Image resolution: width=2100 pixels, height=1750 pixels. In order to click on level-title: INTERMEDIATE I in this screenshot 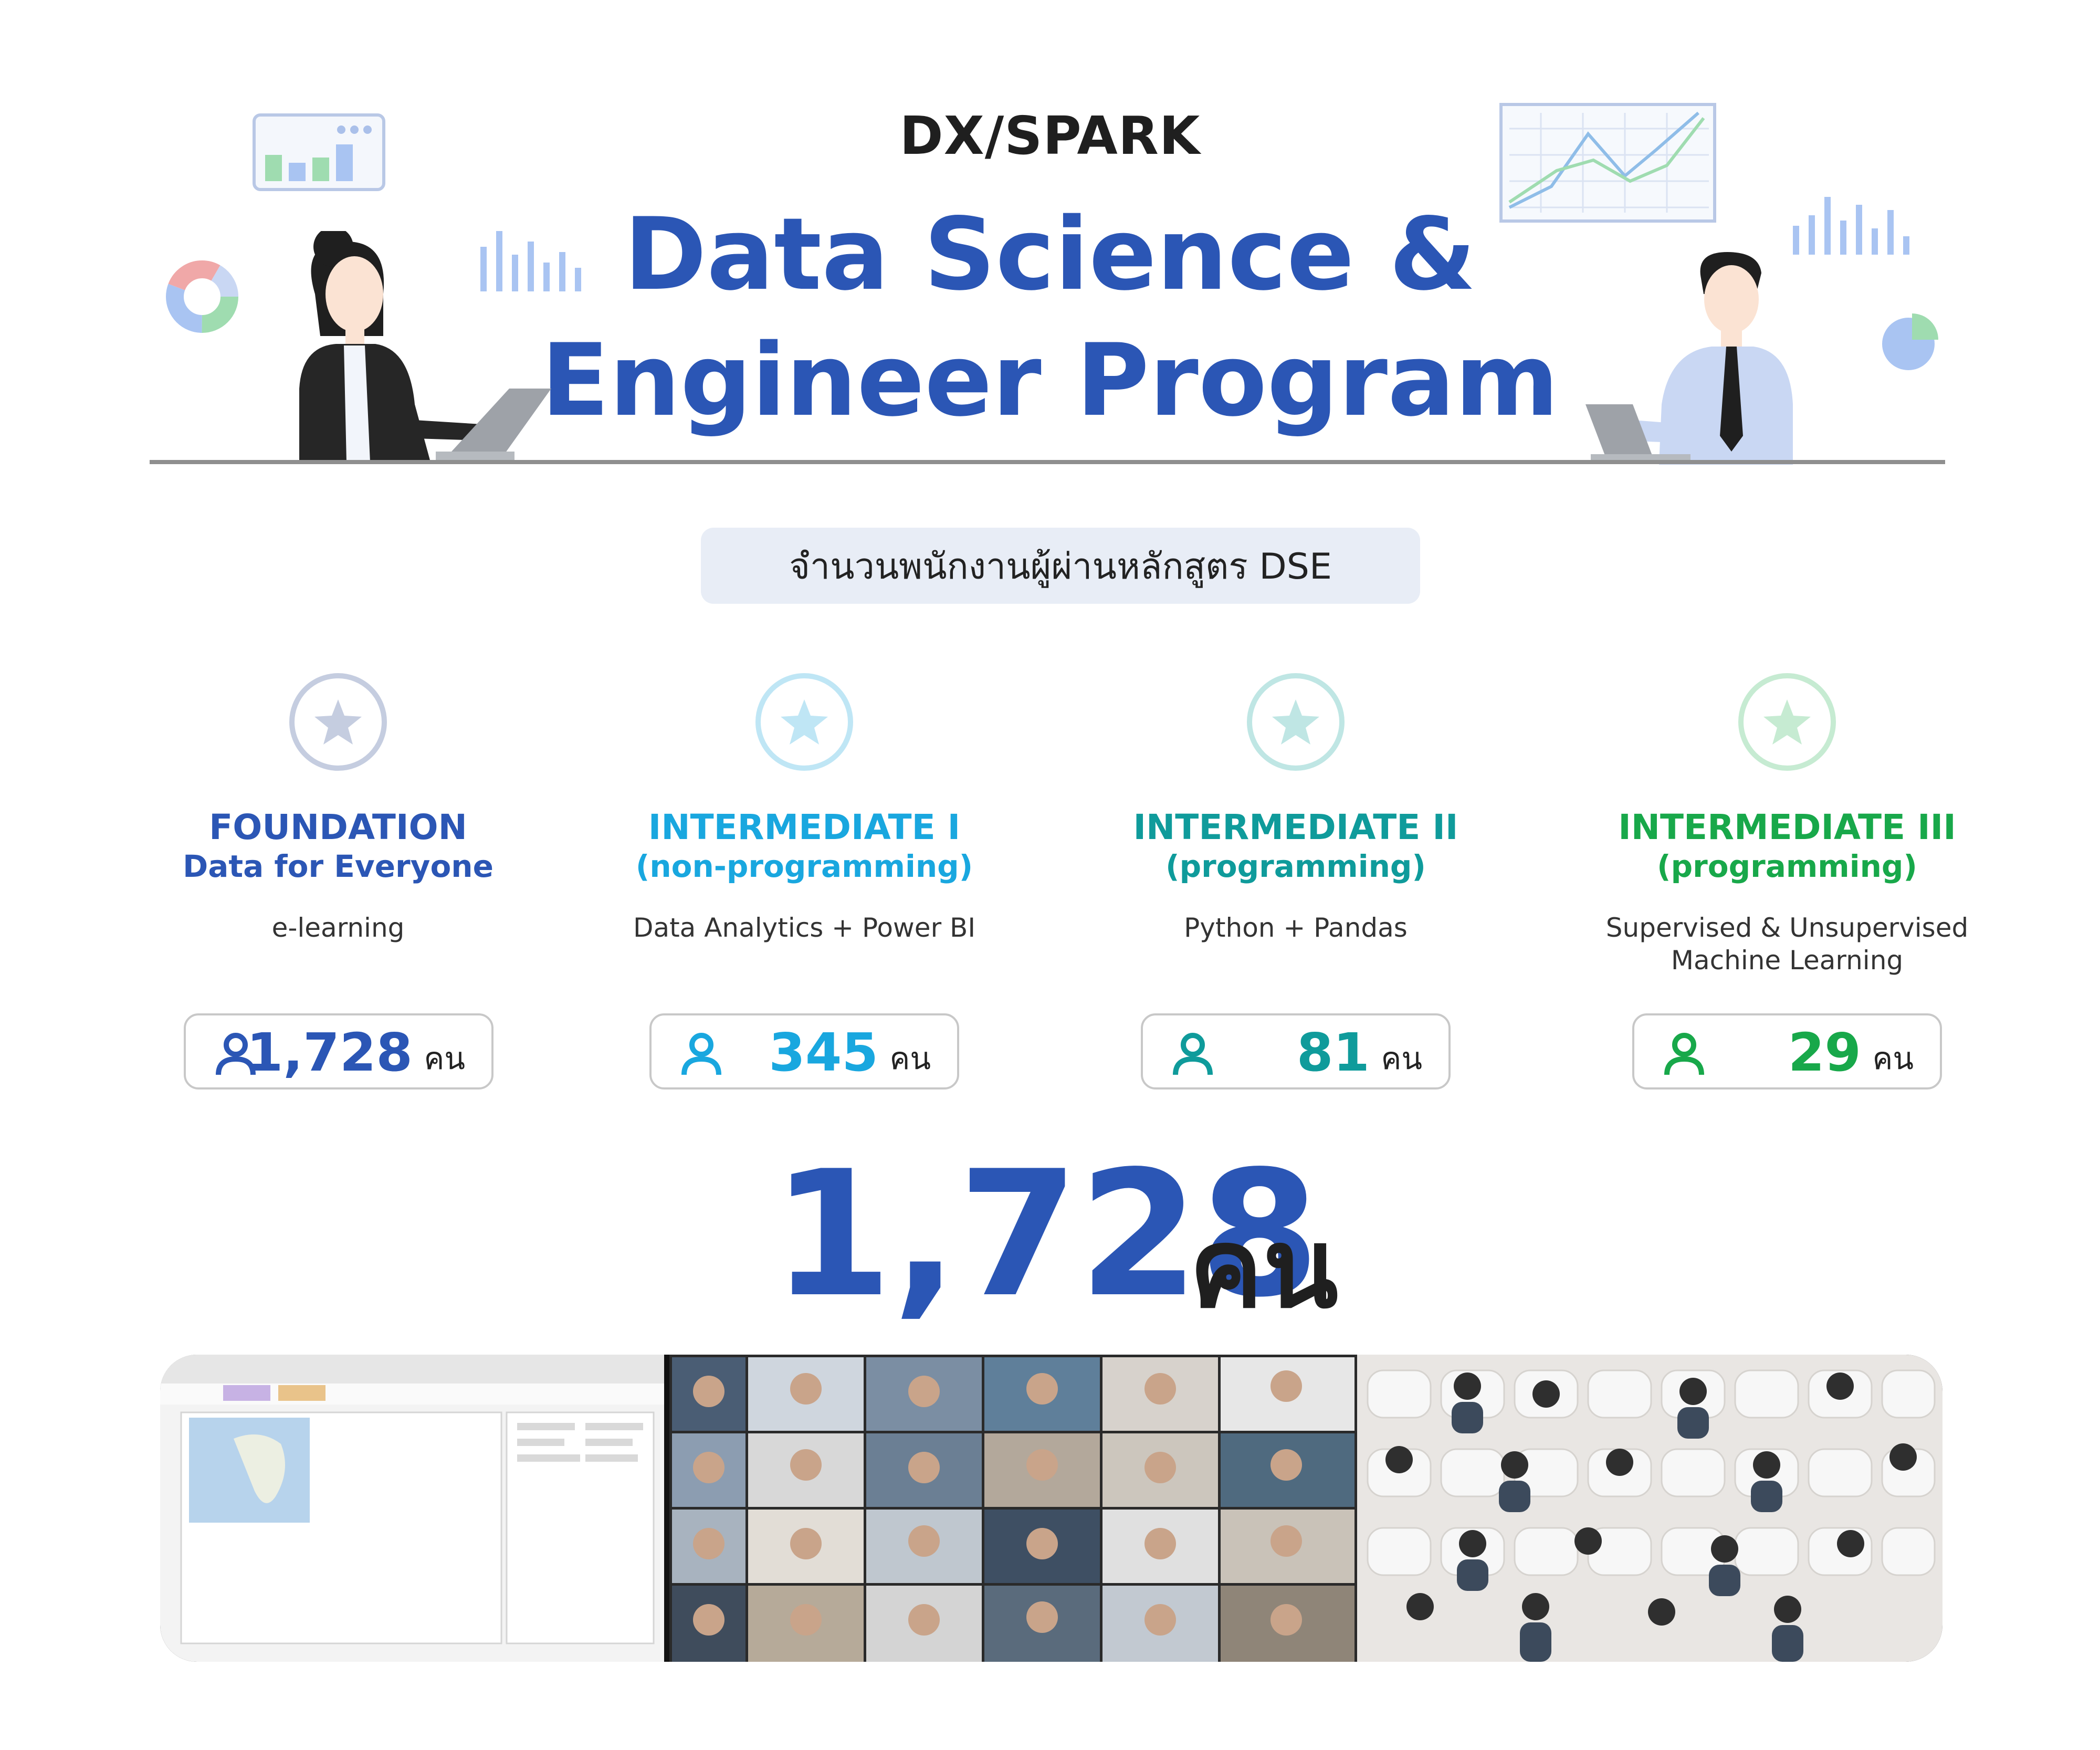, I will do `click(804, 827)`.